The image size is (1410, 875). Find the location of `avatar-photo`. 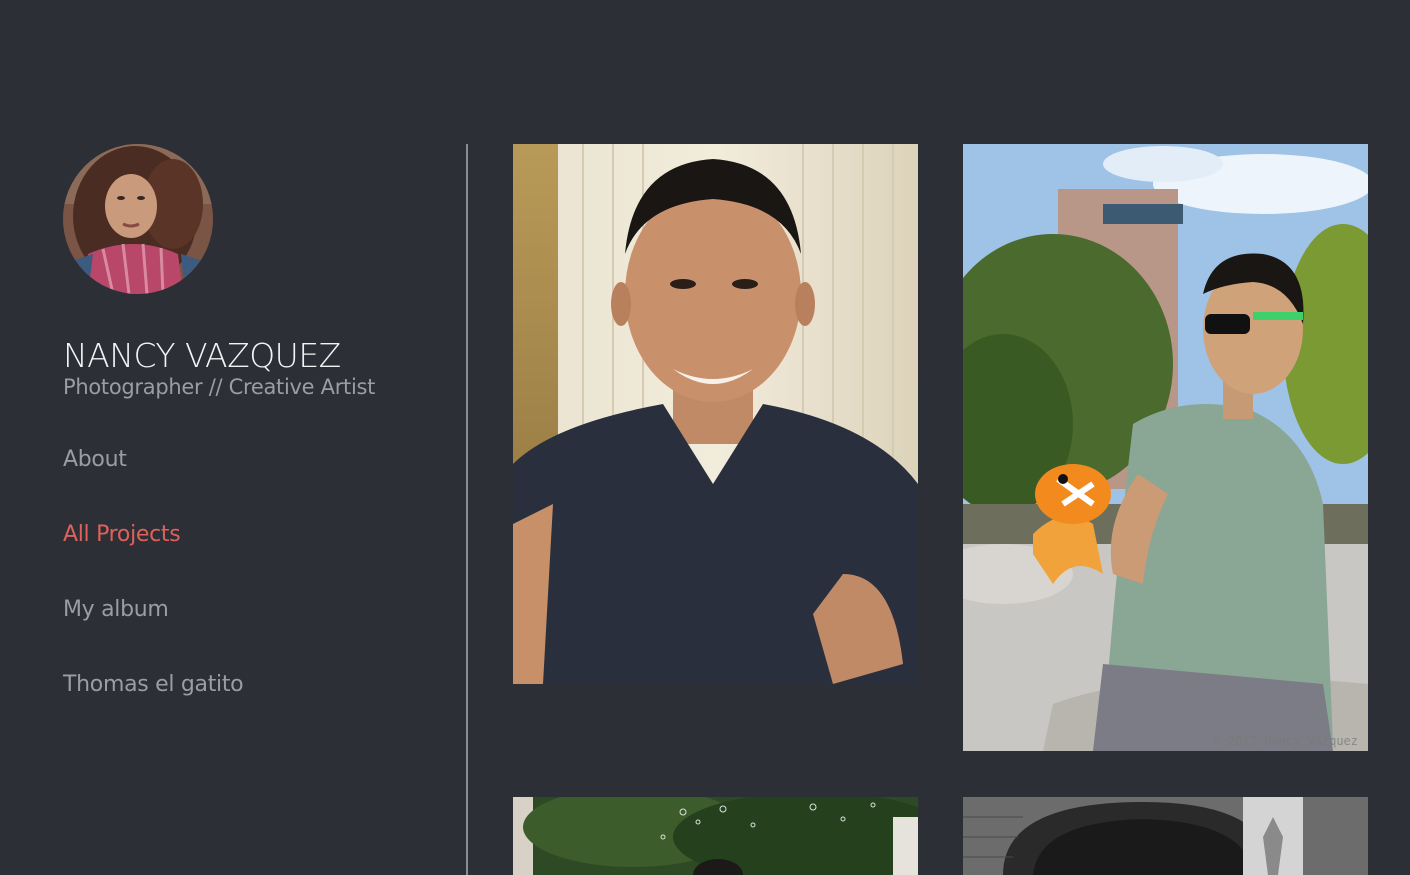

avatar-photo is located at coordinates (138, 219).